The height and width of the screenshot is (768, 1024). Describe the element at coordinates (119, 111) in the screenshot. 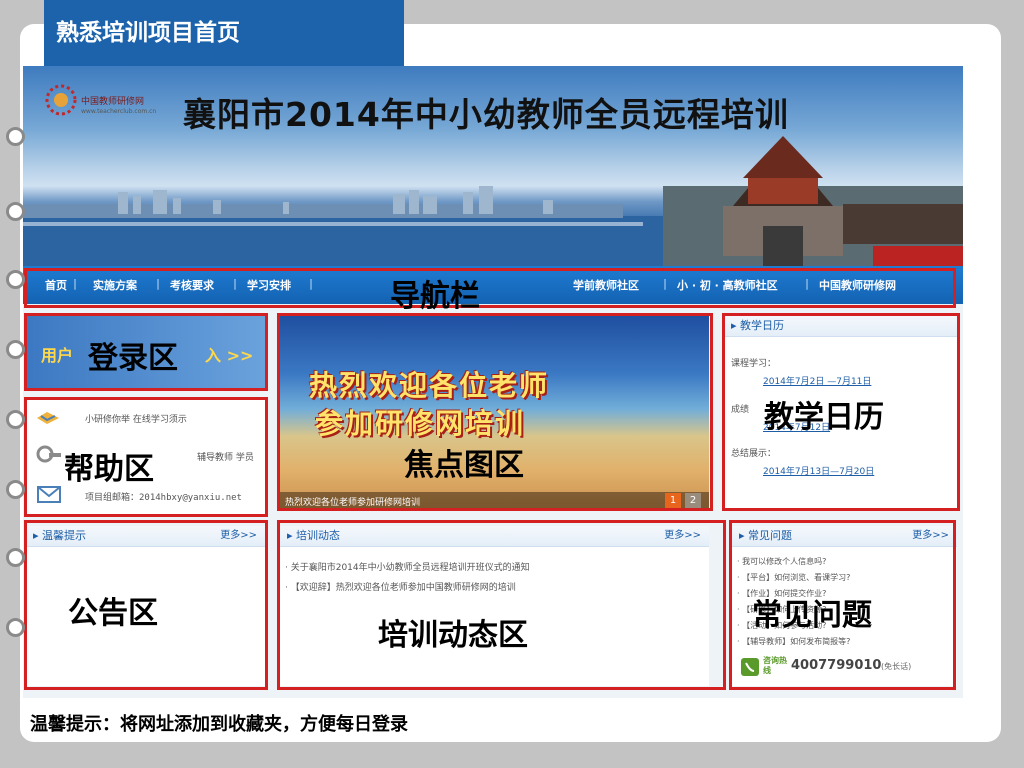

I see `logo-url: www.teacherclub.com.cn` at that location.